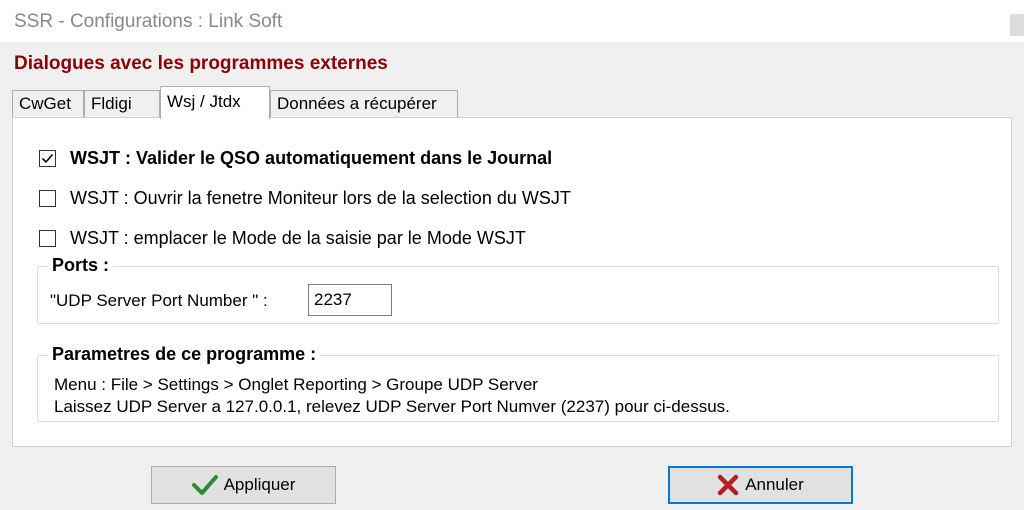 This screenshot has height=510, width=1024. What do you see at coordinates (47, 238) in the screenshot?
I see `replace-mode-checkbox` at bounding box center [47, 238].